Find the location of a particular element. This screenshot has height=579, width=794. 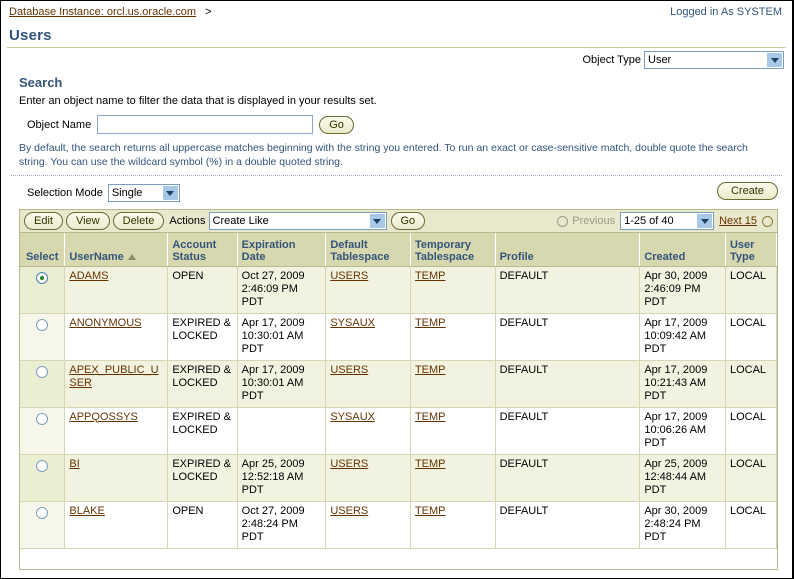

cell-username: APPQOSSYS is located at coordinates (116, 431).